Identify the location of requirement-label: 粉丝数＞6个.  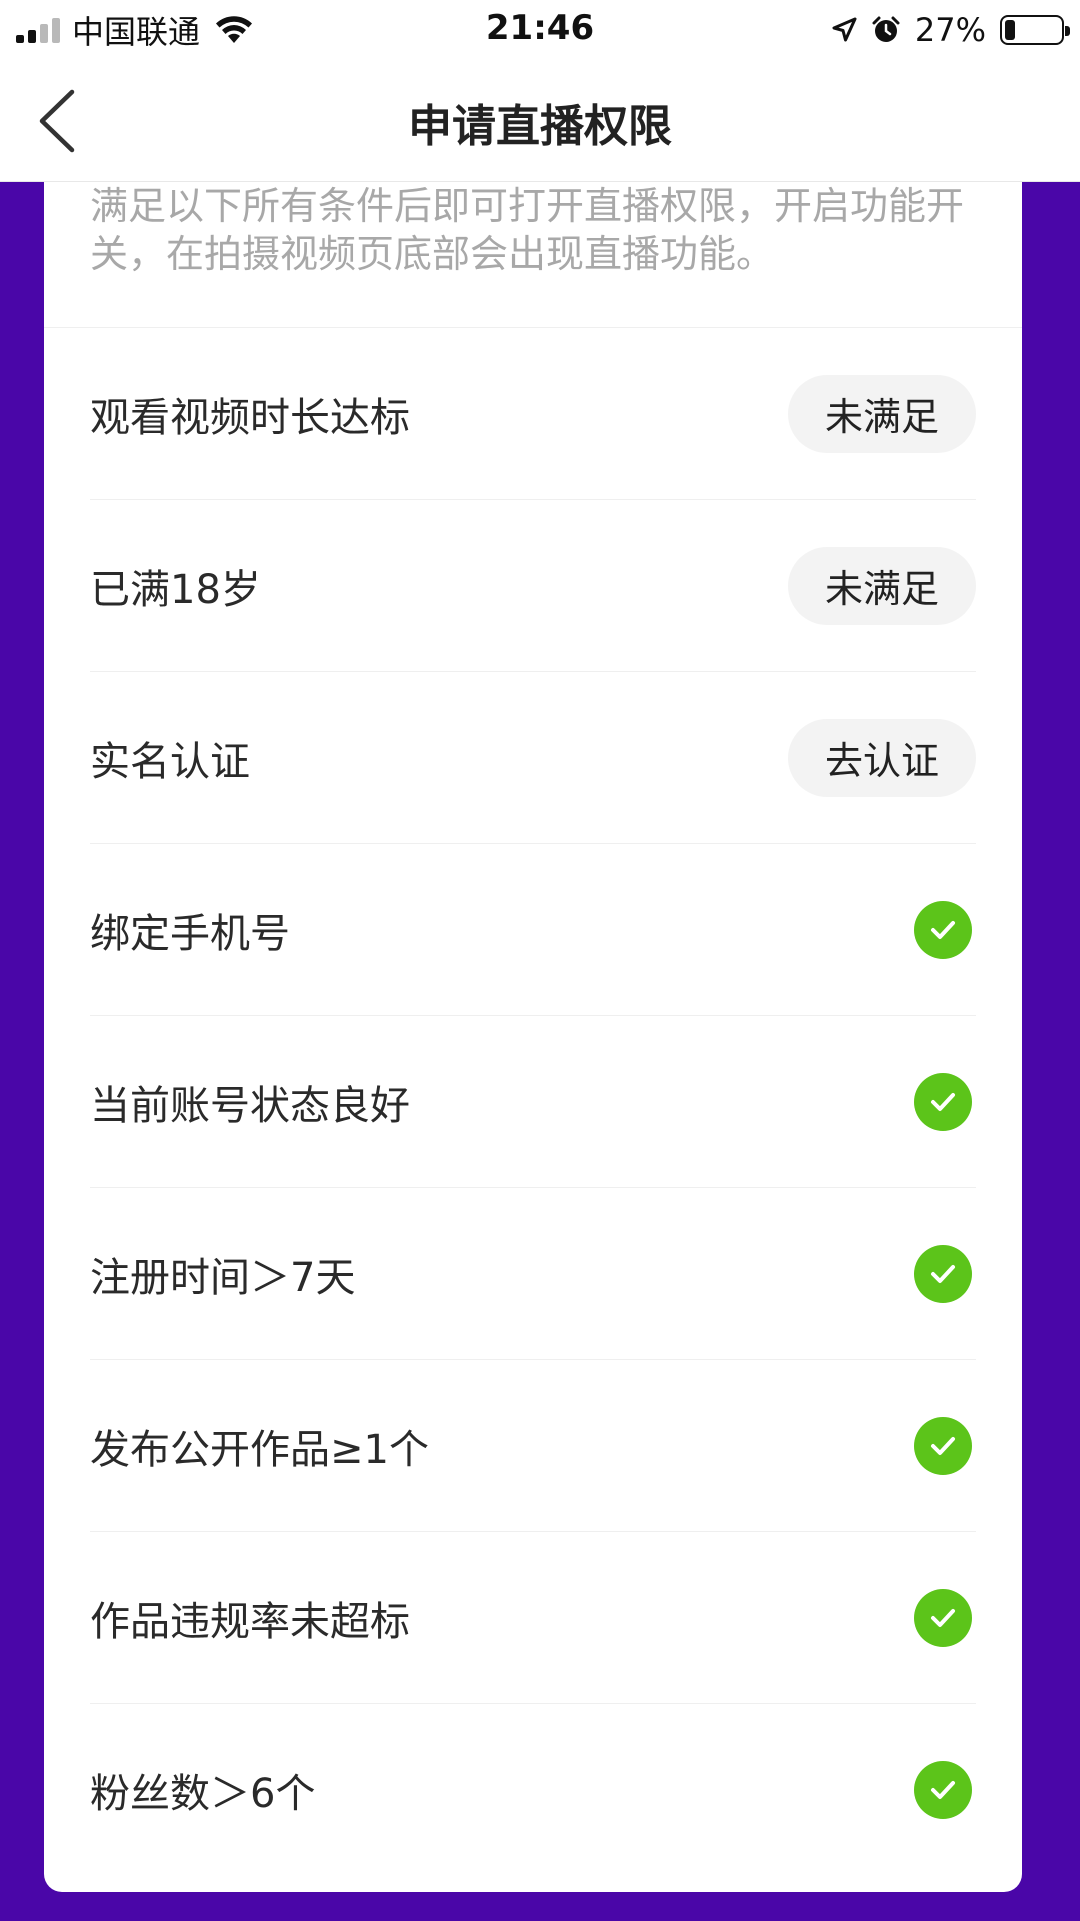
(203, 1794).